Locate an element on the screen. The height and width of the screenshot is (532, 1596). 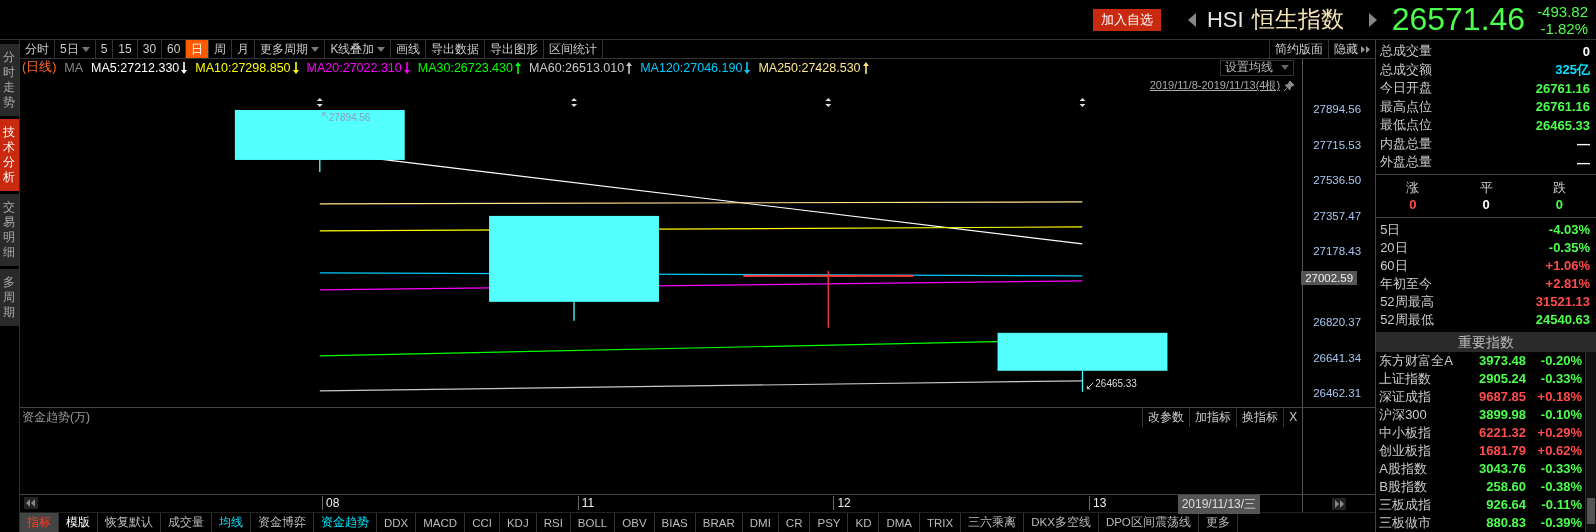
indicator-tab: KD is located at coordinates (864, 522).